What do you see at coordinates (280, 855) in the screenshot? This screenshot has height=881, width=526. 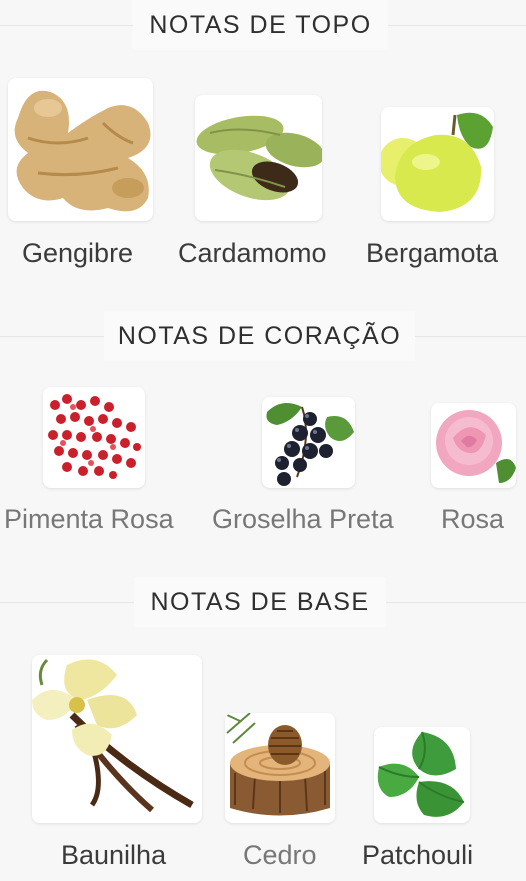 I see `note-label: Cedro` at bounding box center [280, 855].